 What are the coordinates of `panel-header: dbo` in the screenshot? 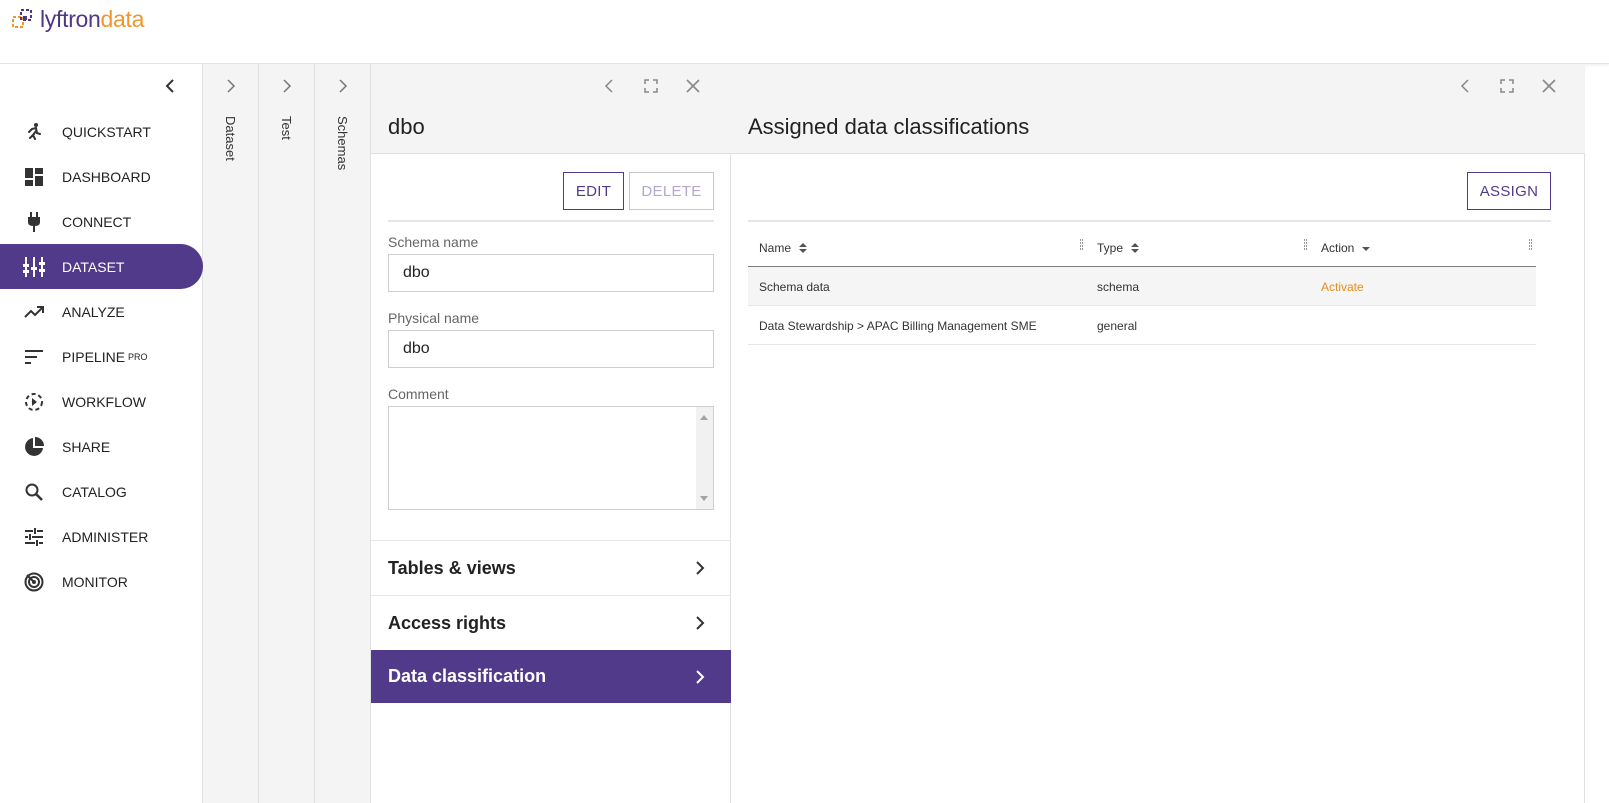 It's located at (551, 109).